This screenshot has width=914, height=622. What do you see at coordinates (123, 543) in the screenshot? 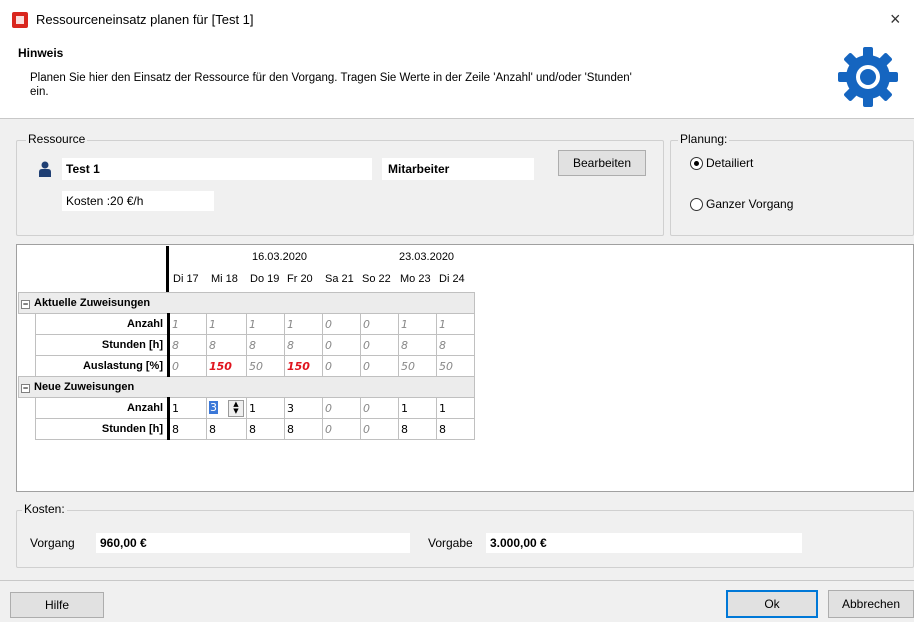
I see `task-cost-value: 960,00 €` at bounding box center [123, 543].